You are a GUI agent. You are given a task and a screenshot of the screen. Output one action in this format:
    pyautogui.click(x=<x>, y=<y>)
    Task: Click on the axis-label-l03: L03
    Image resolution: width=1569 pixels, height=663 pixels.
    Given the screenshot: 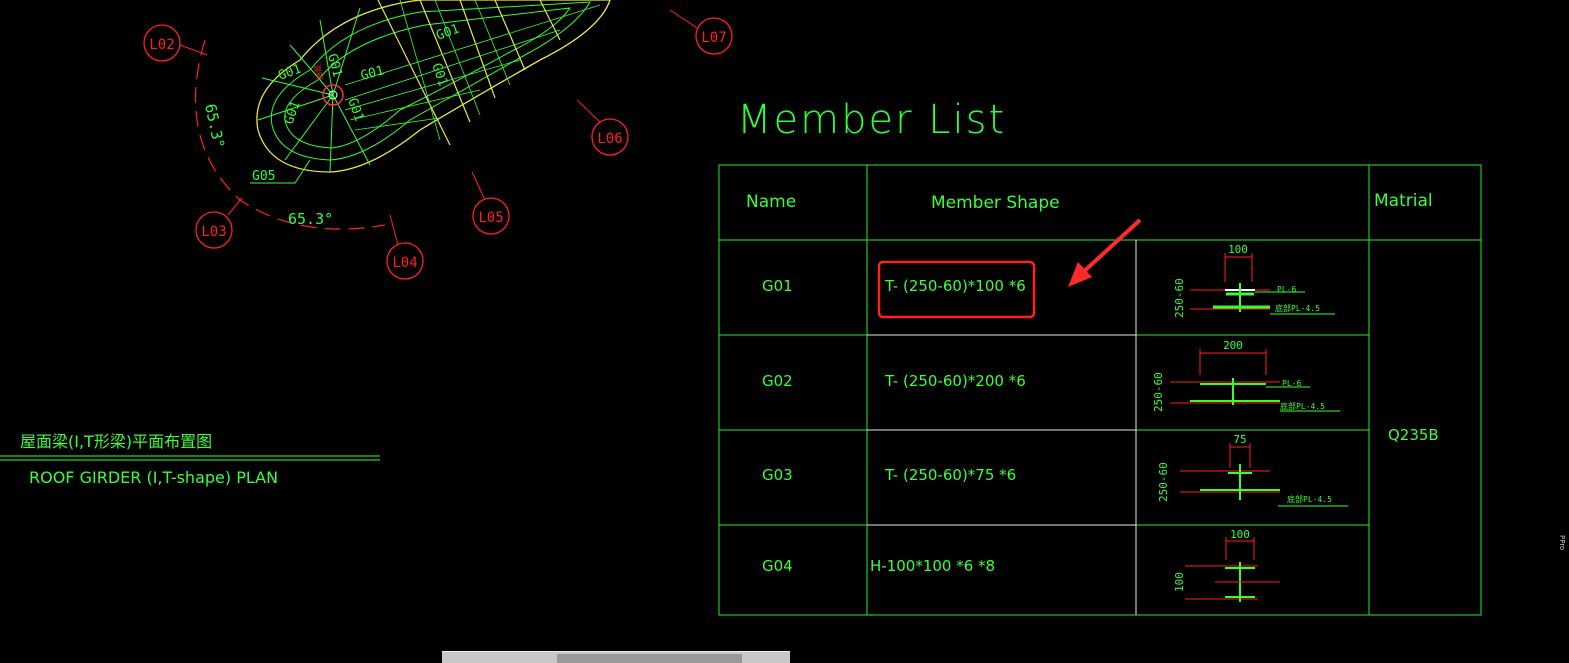 What is the action you would take?
    pyautogui.click(x=213, y=232)
    